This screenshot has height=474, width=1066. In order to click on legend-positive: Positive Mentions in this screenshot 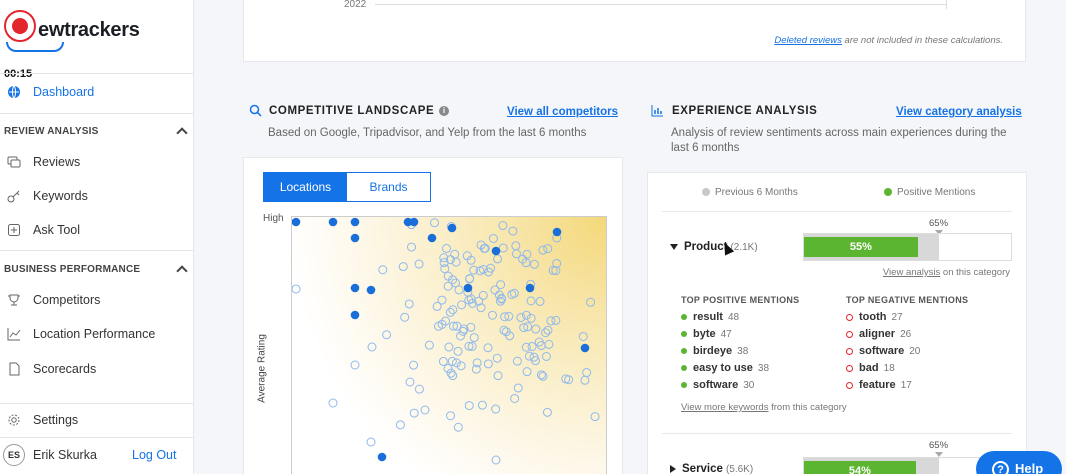, I will do `click(929, 192)`.